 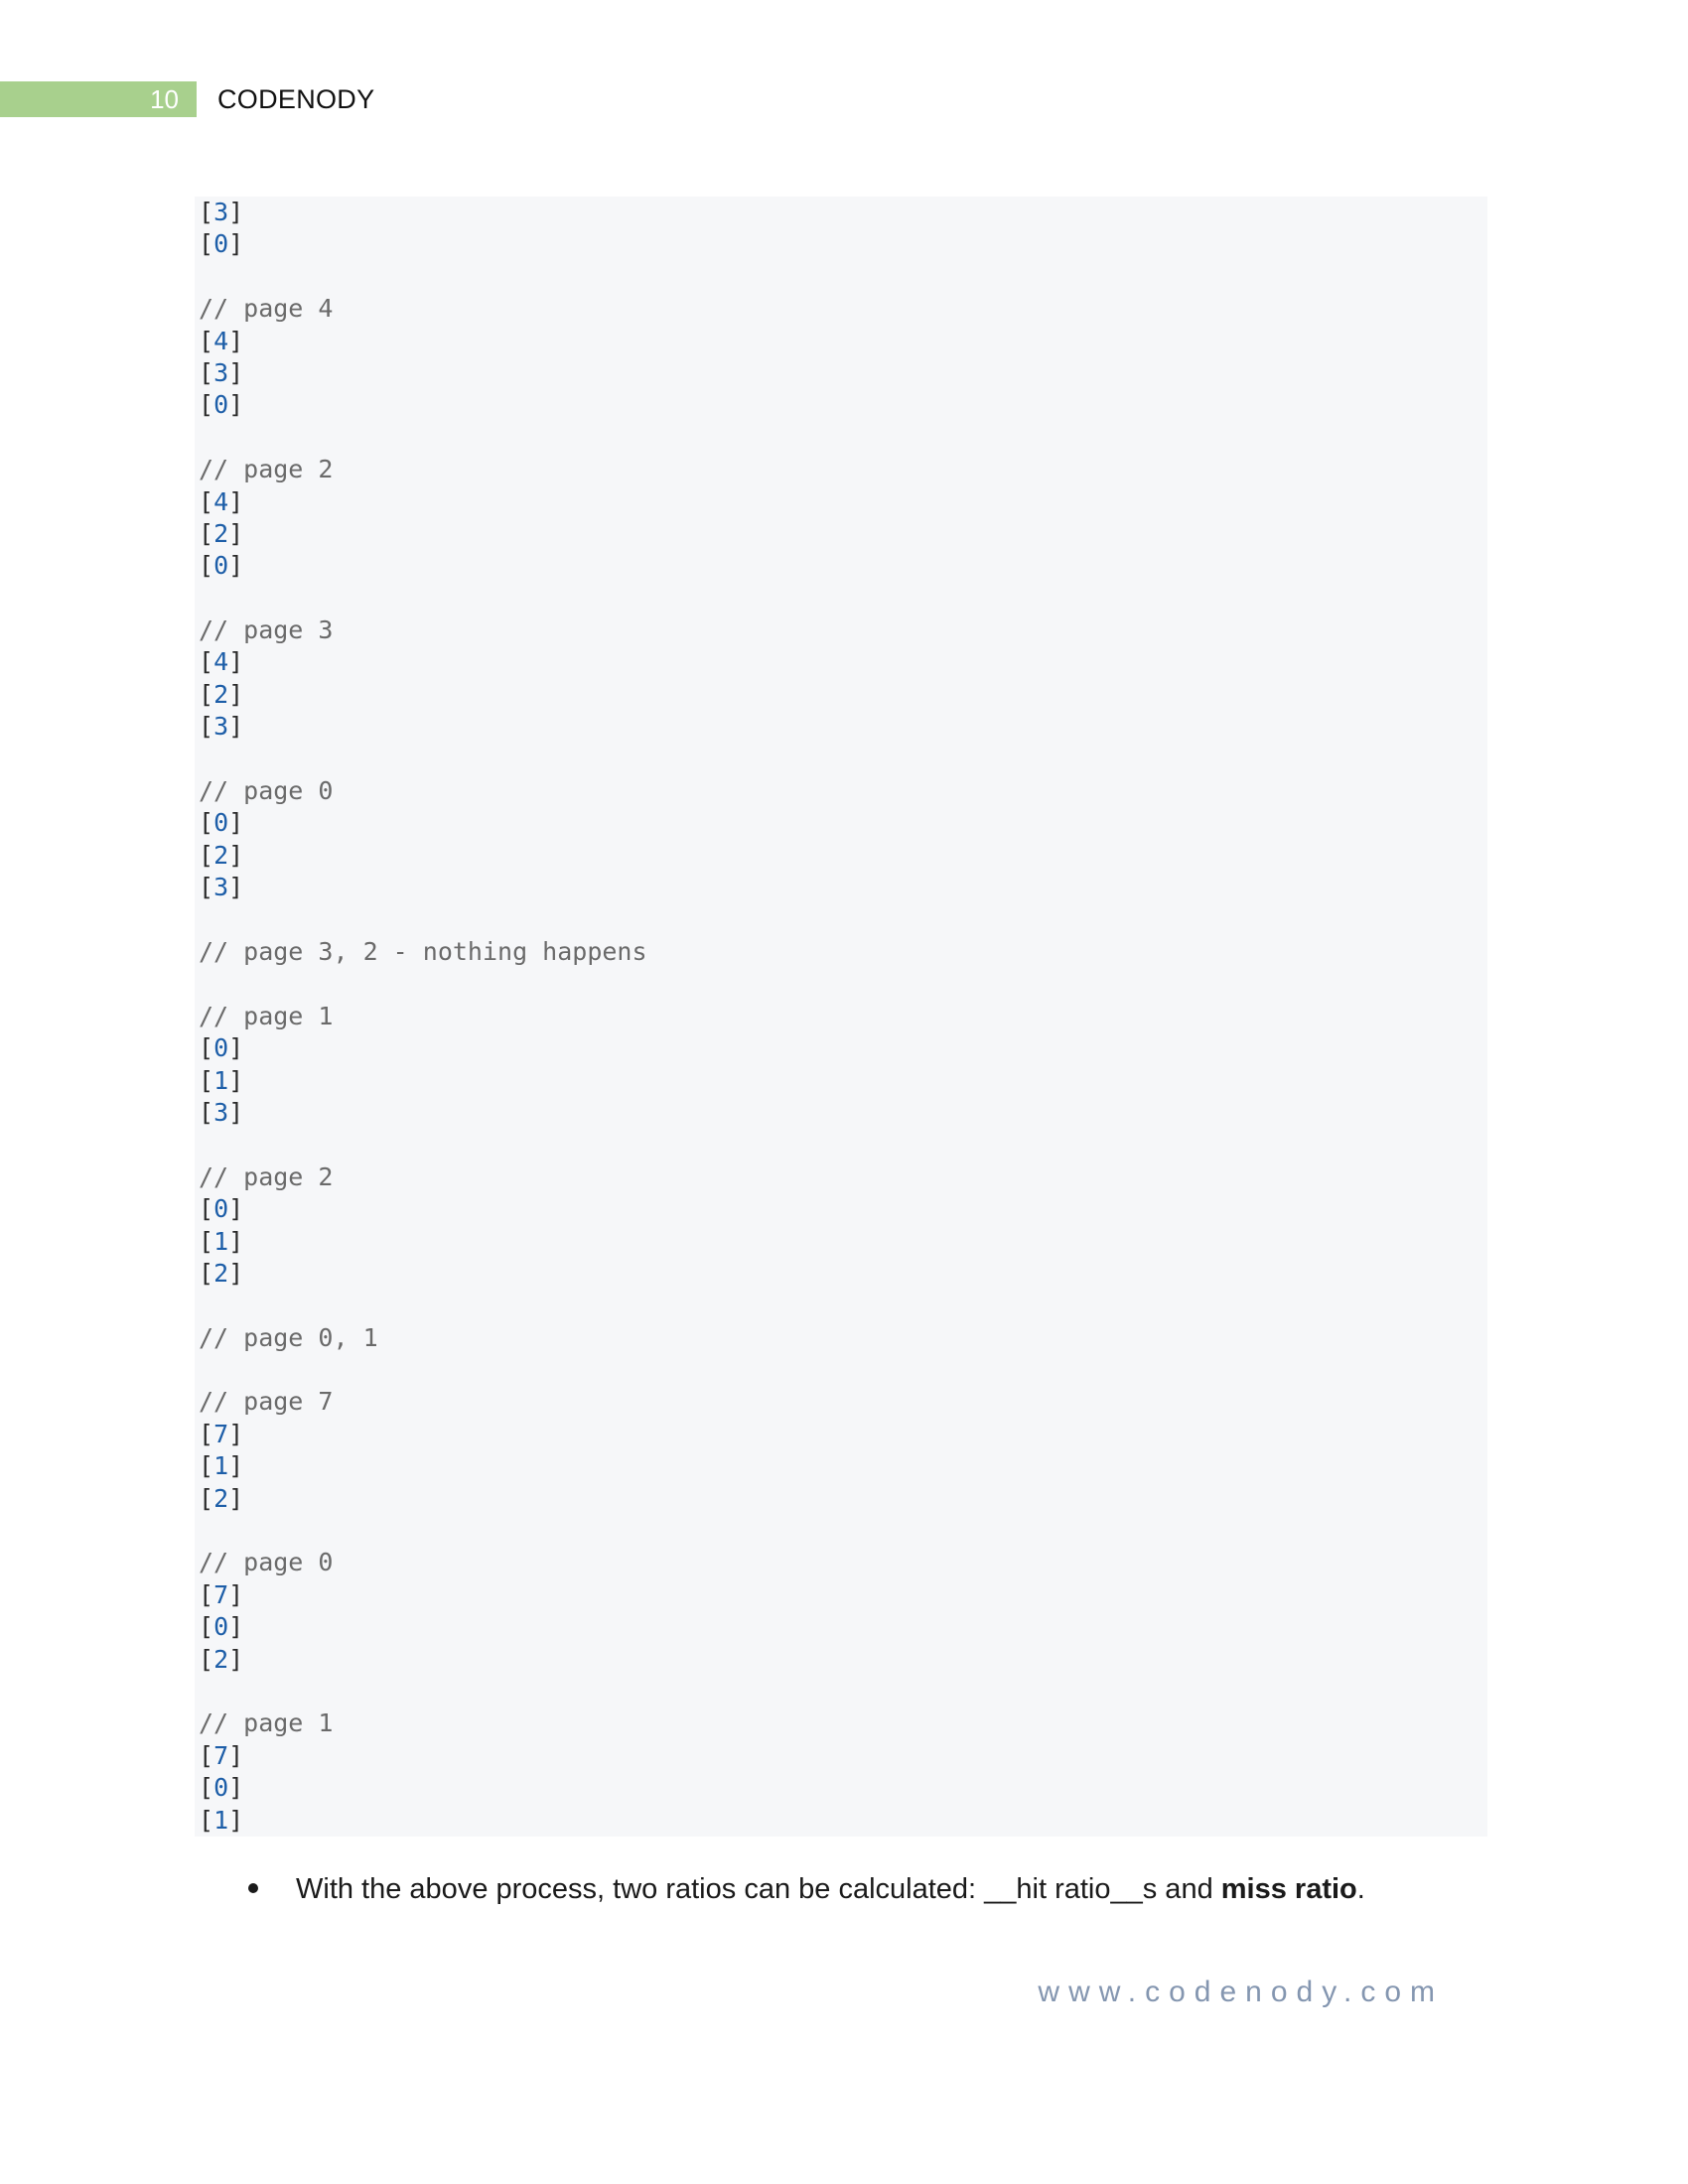 What do you see at coordinates (164, 99) in the screenshot?
I see `page-number: 10` at bounding box center [164, 99].